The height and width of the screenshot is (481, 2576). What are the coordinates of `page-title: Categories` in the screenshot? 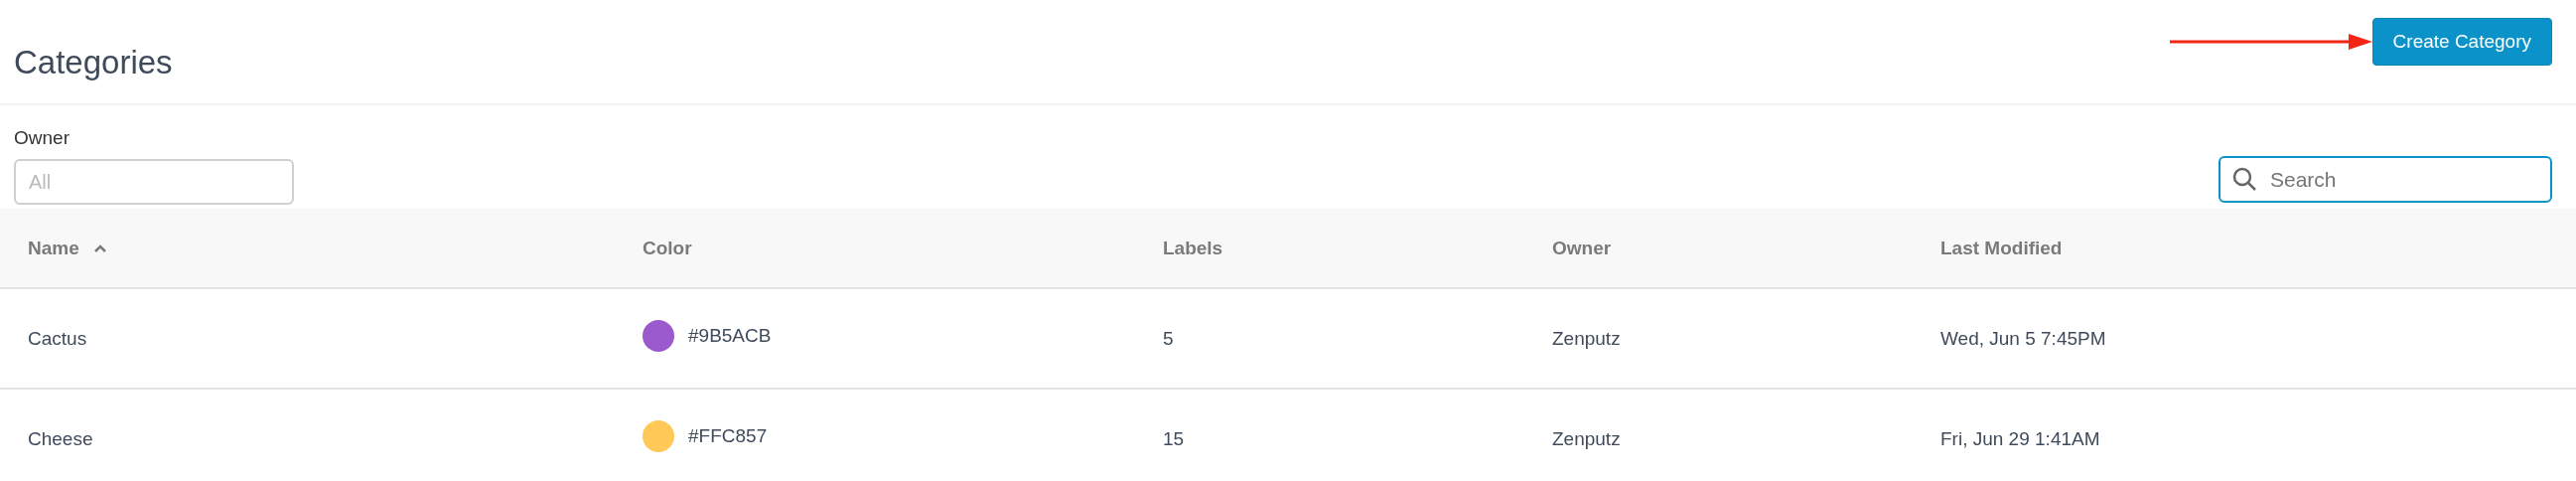 It's located at (94, 62).